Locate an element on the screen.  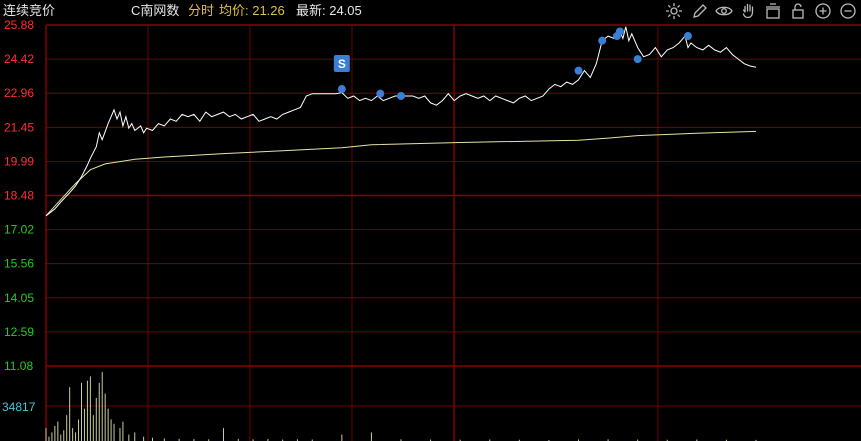
price-tick-label: 14.05 is located at coordinates (19, 298).